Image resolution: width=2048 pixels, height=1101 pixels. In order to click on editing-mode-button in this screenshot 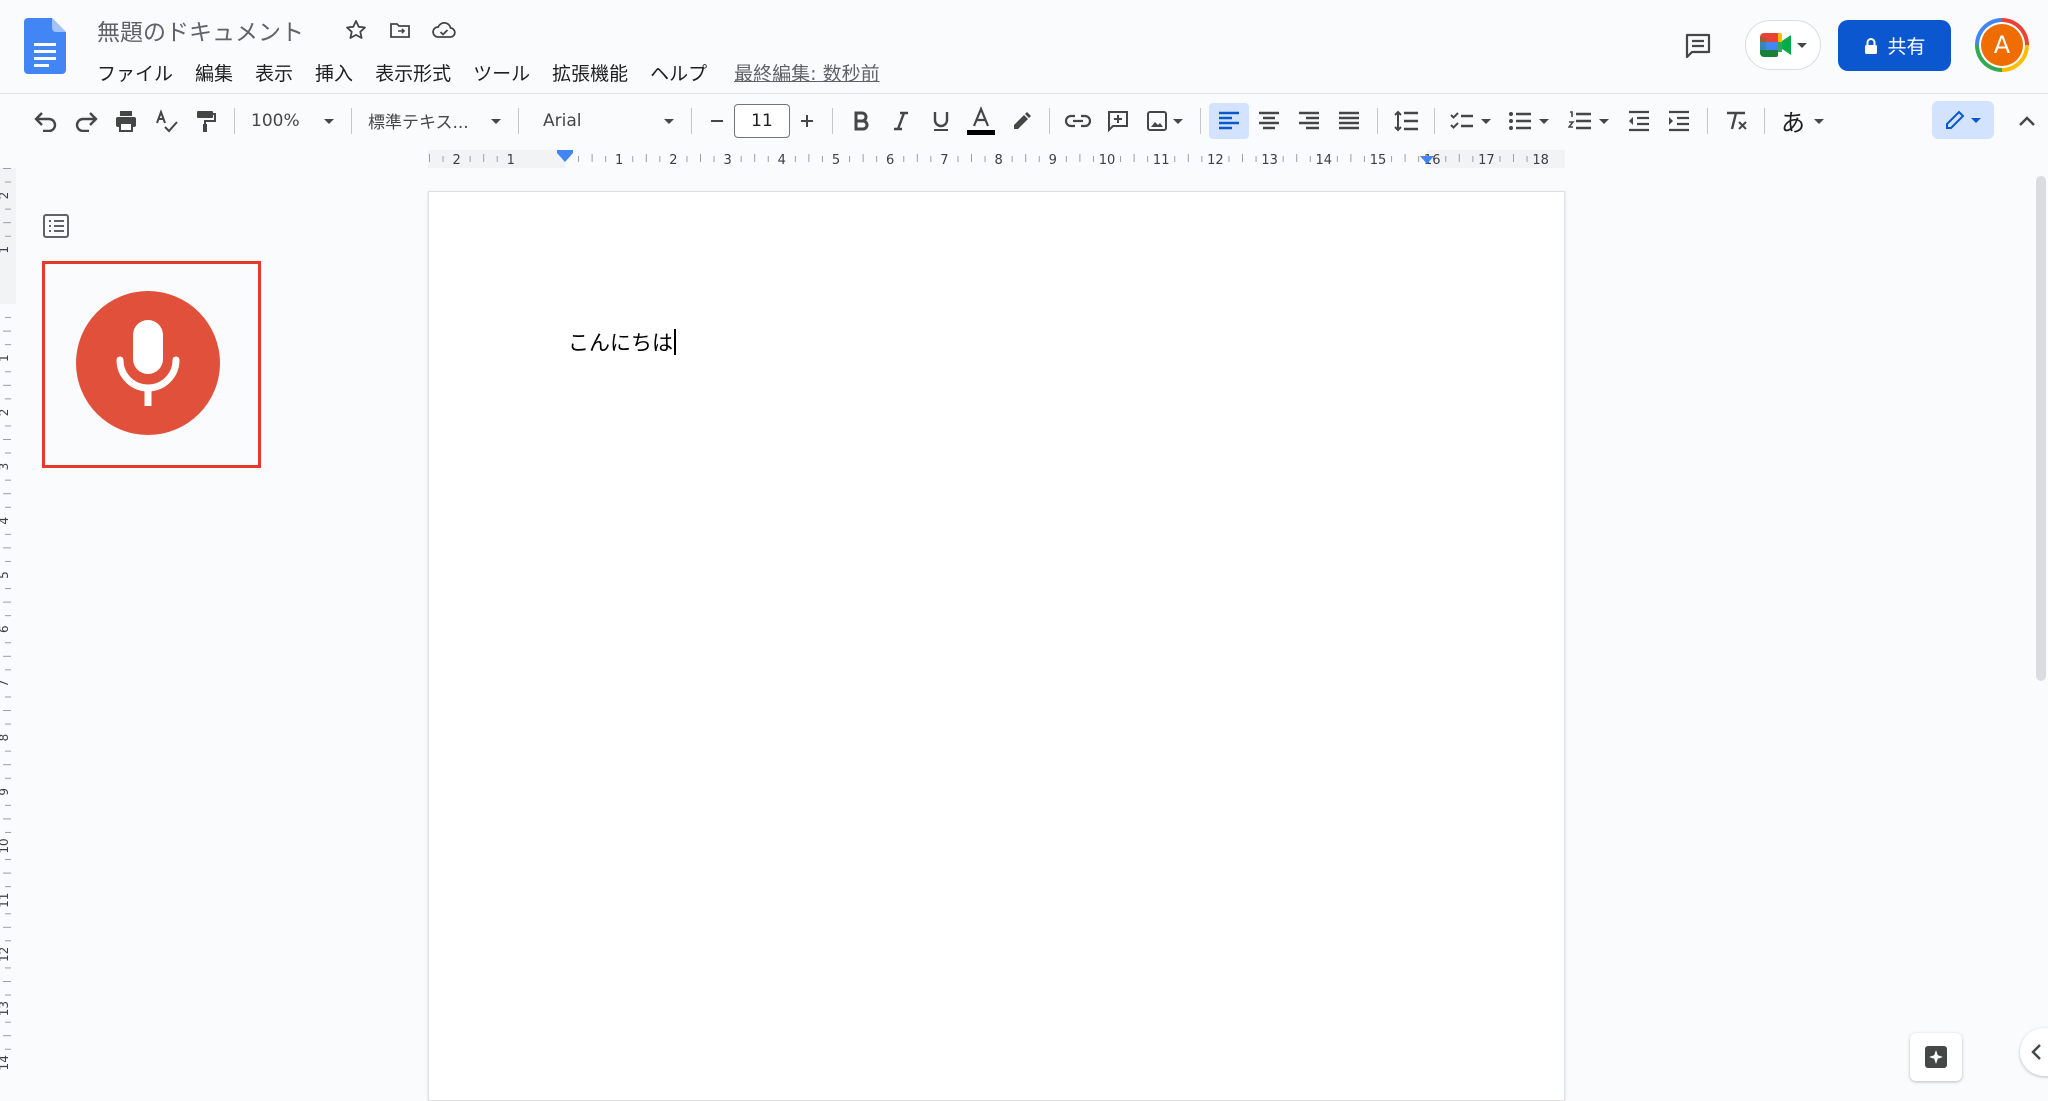, I will do `click(1963, 120)`.